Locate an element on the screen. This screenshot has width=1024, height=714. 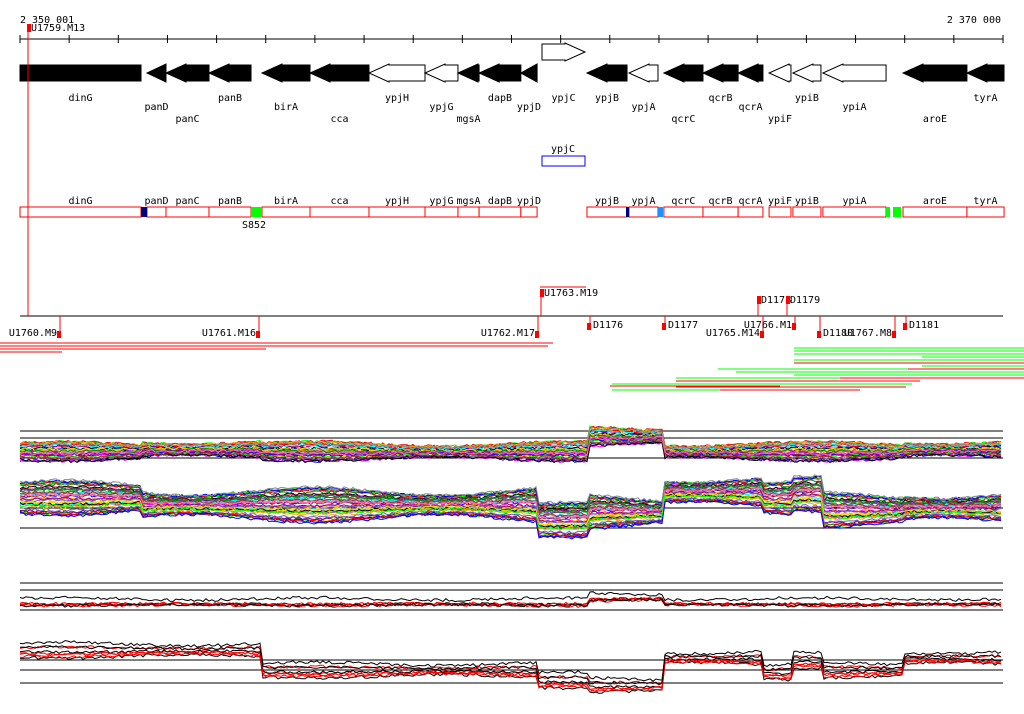
gene-arrow-dapB is located at coordinates (499, 73).